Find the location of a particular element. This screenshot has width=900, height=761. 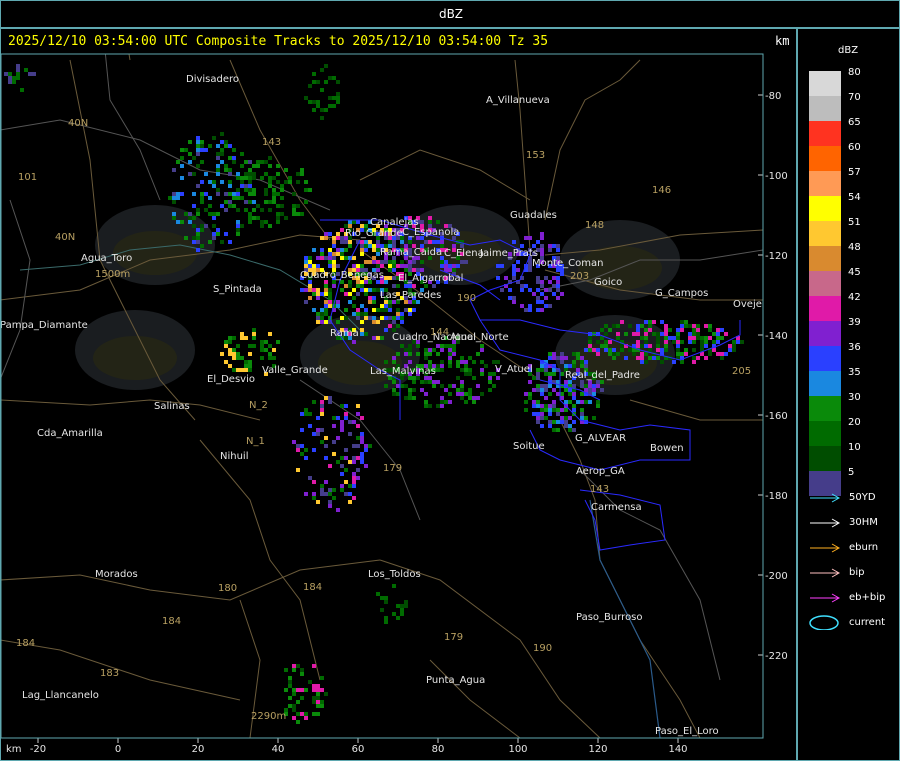

place-label: El_Desvio is located at coordinates (231, 379).